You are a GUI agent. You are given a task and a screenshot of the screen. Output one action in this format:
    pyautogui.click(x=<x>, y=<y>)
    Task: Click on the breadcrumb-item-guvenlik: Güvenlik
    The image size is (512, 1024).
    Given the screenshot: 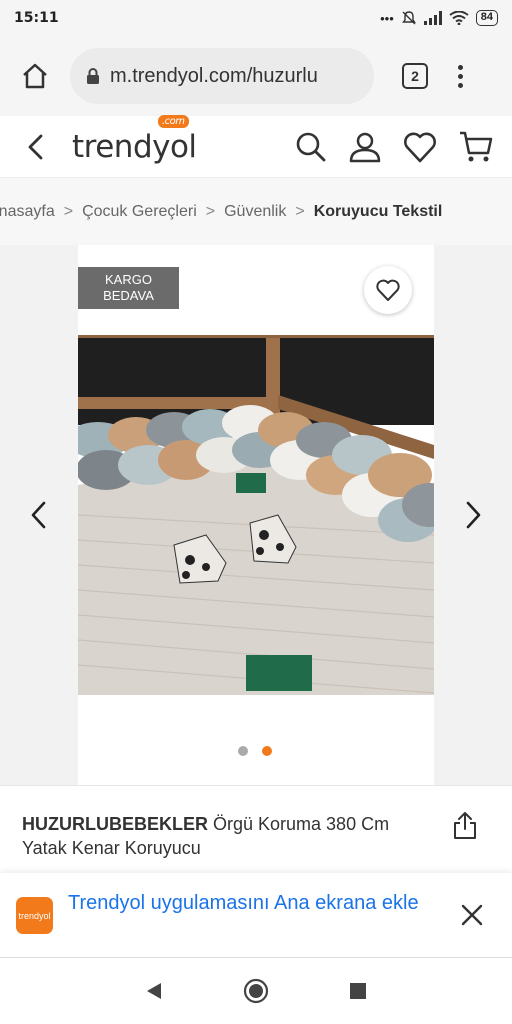 What is the action you would take?
    pyautogui.click(x=255, y=212)
    